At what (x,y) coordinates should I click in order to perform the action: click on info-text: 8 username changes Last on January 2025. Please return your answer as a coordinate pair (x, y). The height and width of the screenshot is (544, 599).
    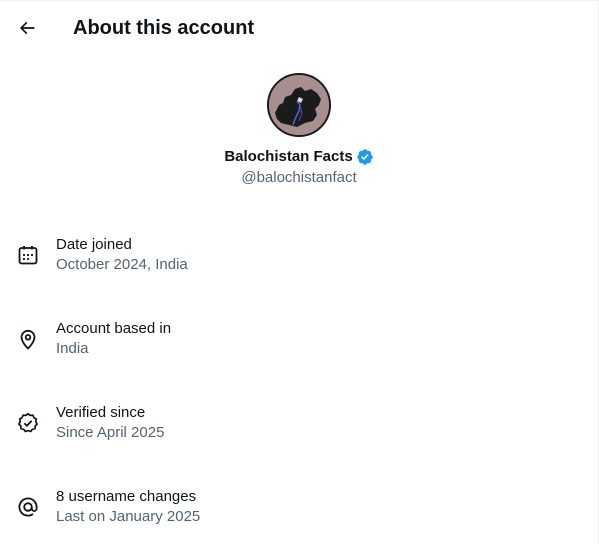
    Looking at the image, I should click on (128, 507).